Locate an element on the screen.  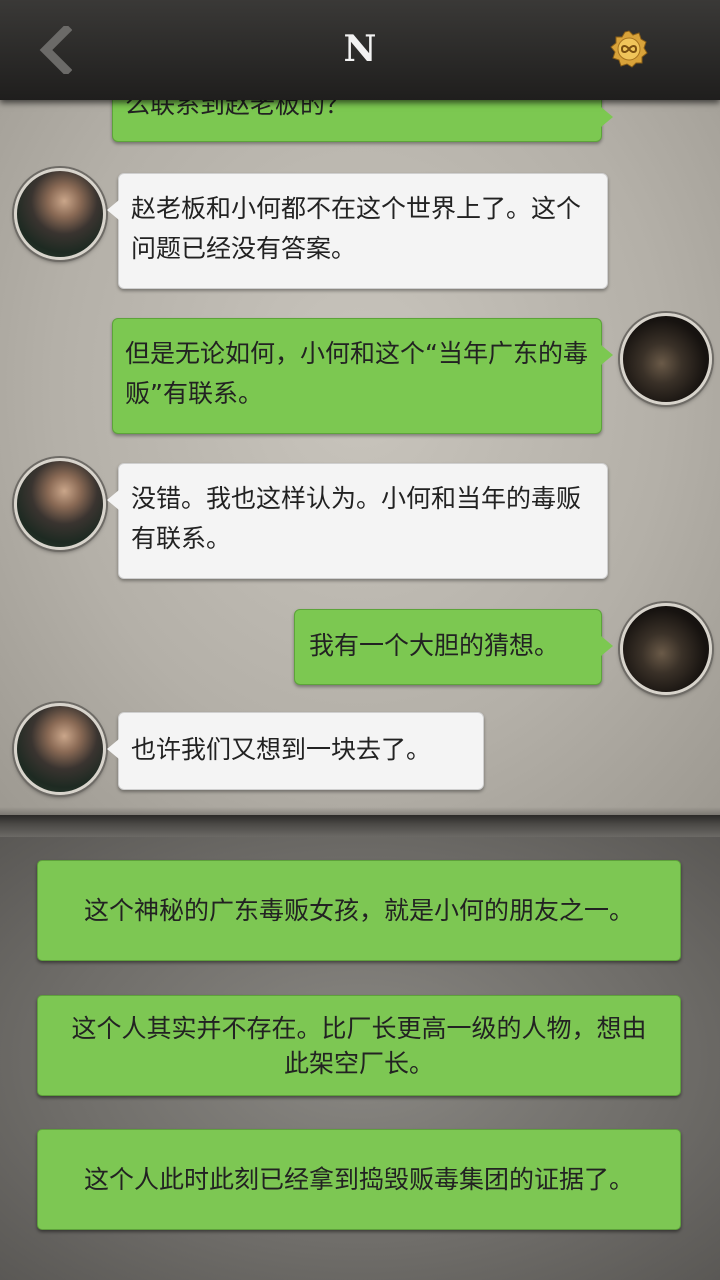
choice-button-1: 这个神秘的广东毒贩女孩，就是小何的朋友之一。 is located at coordinates (359, 910).